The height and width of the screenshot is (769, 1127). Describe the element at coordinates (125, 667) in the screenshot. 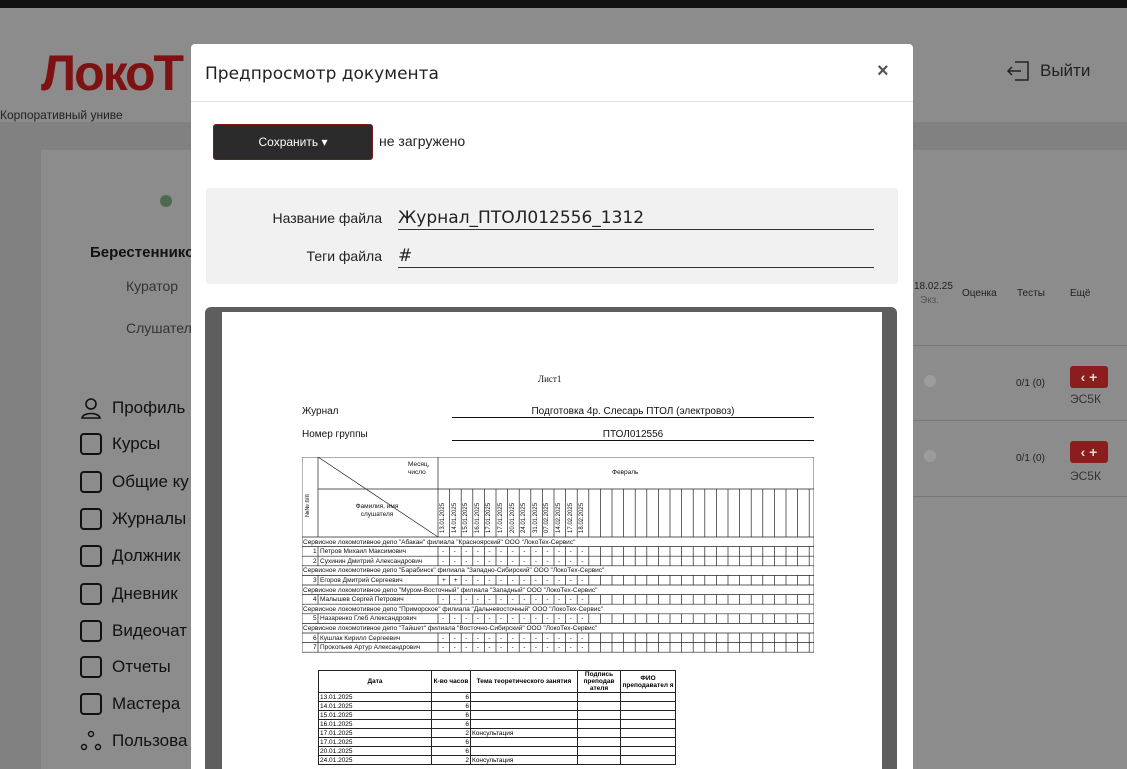

I see `sidebar-item-reports: Отчеты` at that location.